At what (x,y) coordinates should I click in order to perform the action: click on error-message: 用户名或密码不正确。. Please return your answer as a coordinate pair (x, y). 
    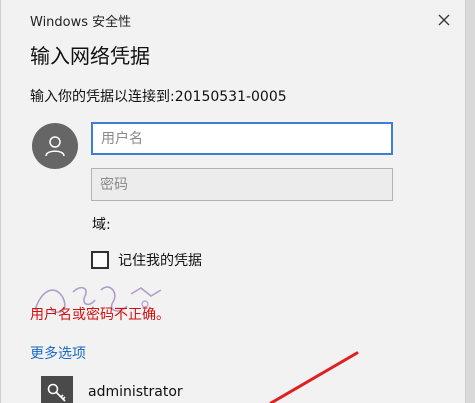
    Looking at the image, I should click on (100, 315).